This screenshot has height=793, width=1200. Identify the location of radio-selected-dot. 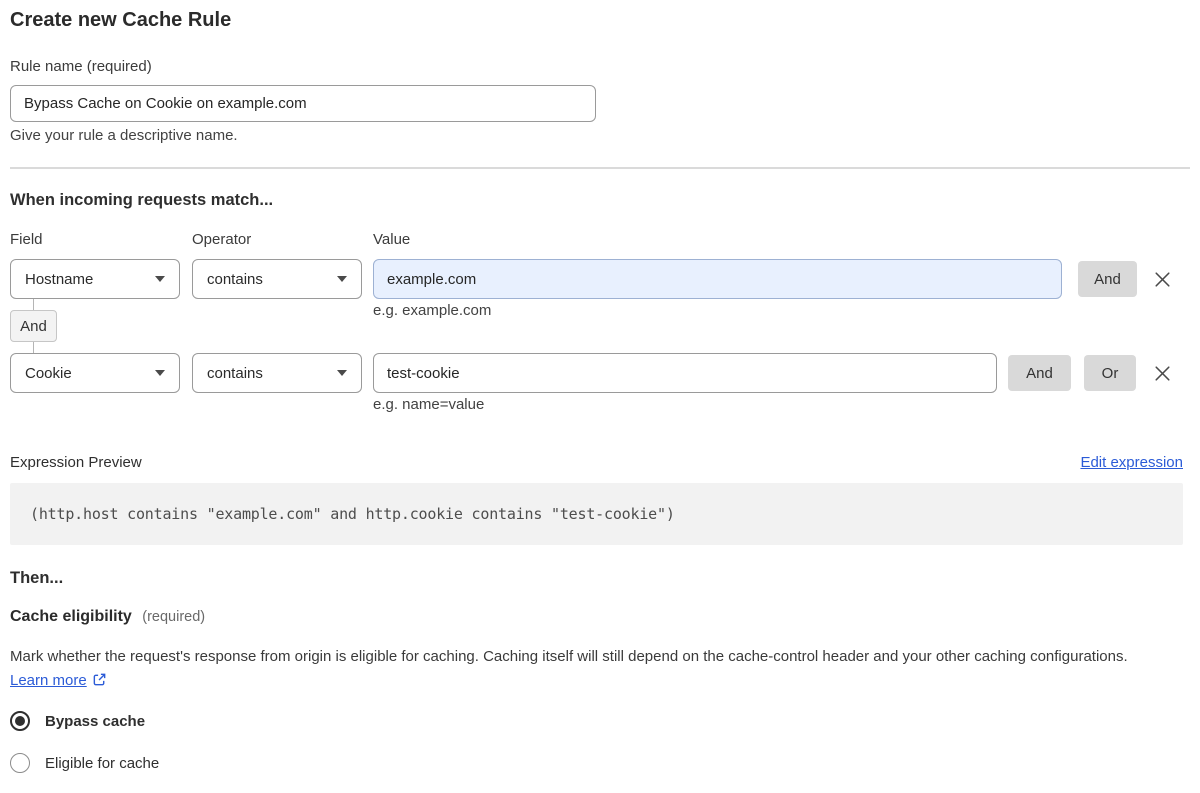
(20, 721).